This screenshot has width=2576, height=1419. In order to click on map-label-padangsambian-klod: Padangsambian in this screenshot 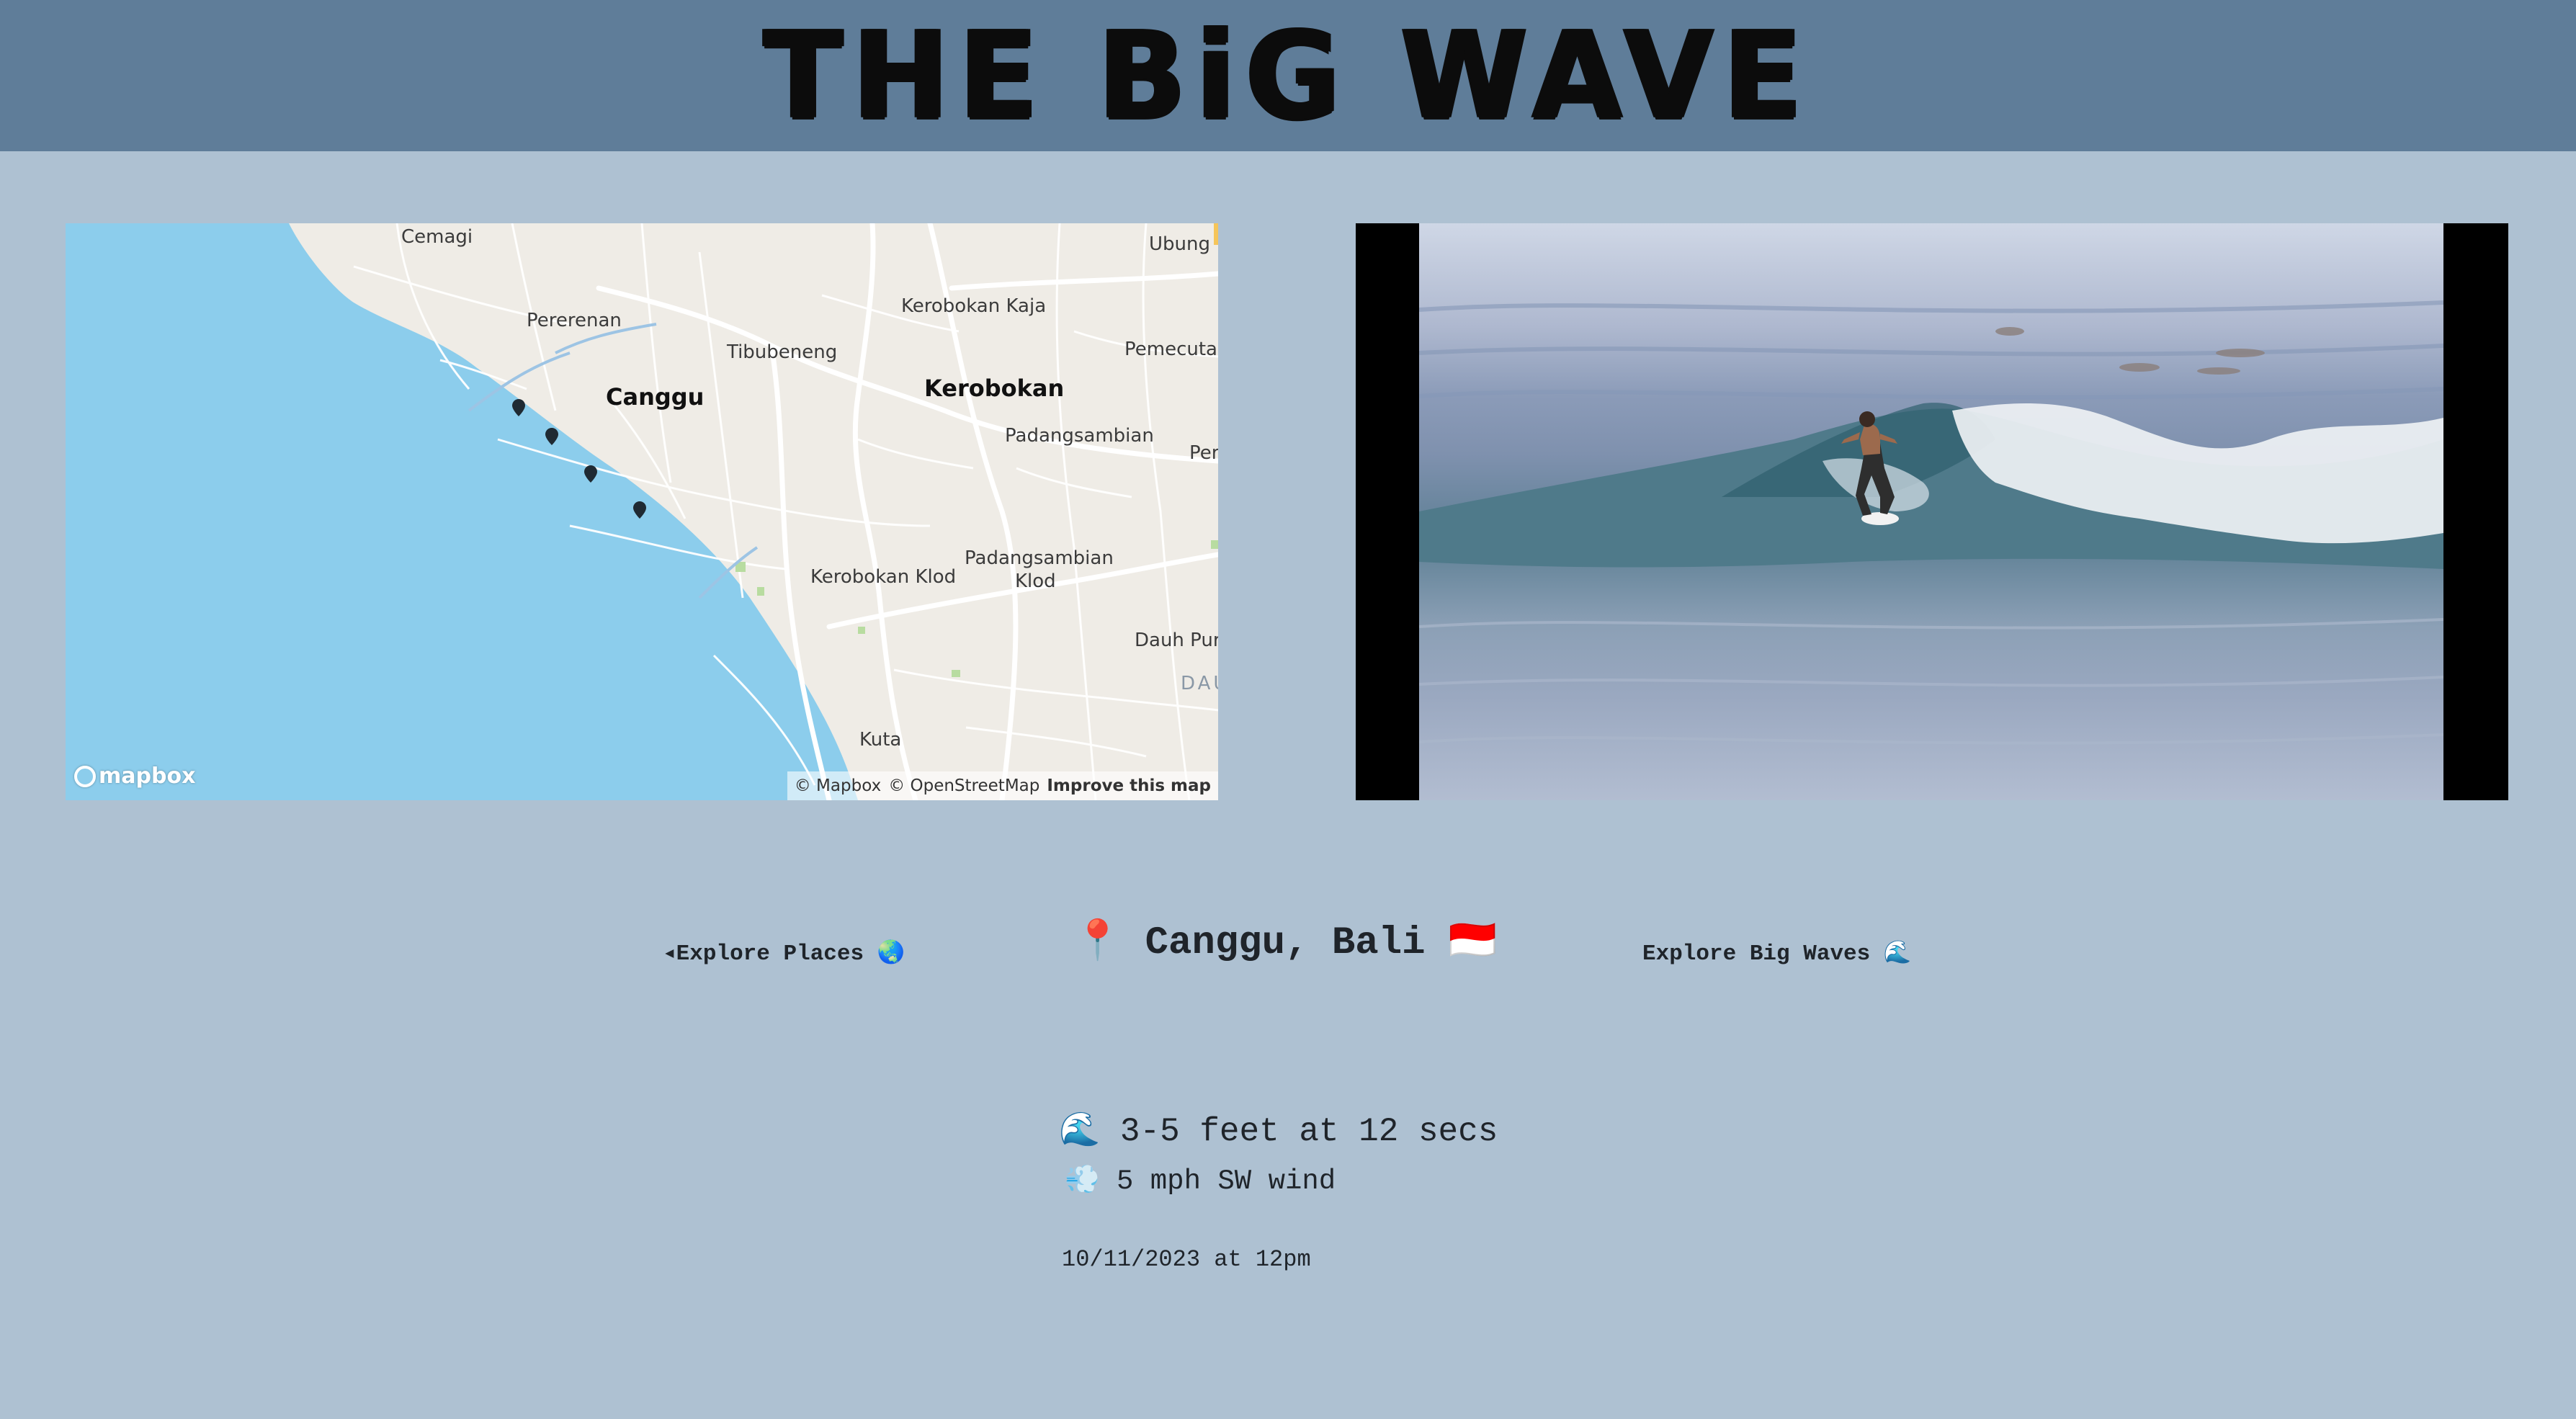, I will do `click(1039, 558)`.